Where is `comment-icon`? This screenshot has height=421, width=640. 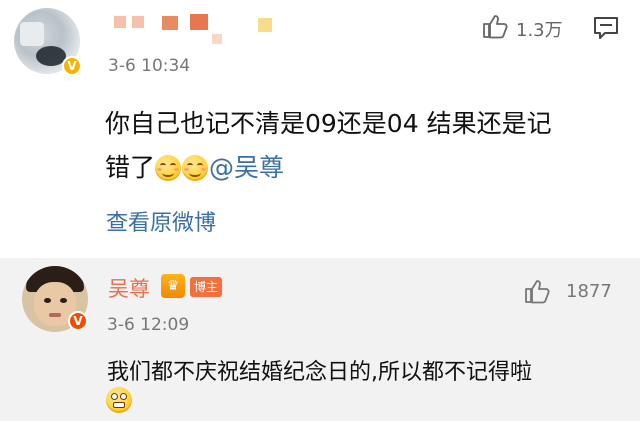 comment-icon is located at coordinates (606, 28).